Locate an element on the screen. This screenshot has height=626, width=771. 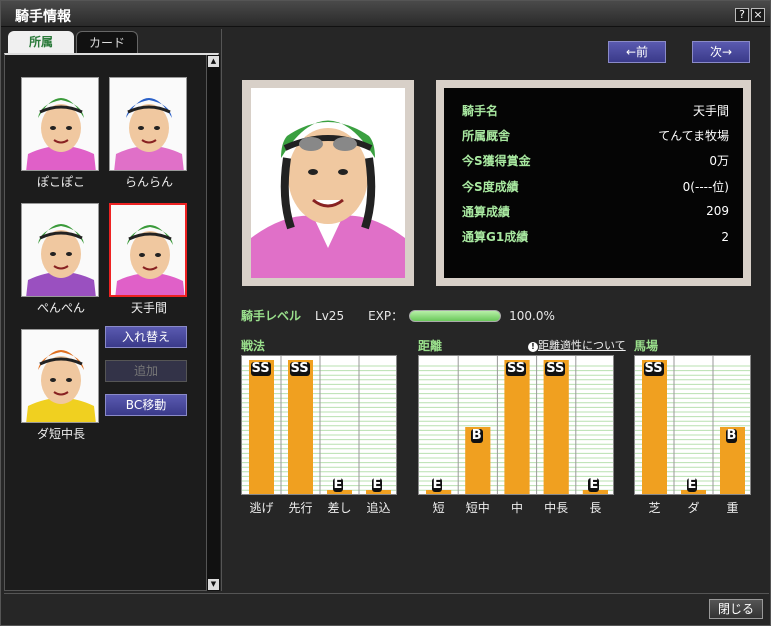
prev-button: ←前 is located at coordinates (637, 52).